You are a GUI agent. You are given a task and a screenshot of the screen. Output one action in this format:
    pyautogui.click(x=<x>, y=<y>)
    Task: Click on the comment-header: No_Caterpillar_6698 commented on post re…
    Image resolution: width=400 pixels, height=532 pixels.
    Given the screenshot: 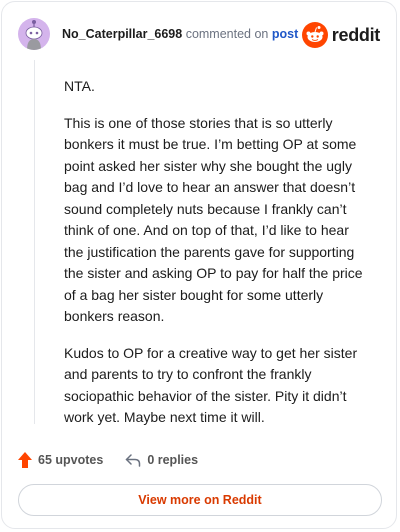 What is the action you would take?
    pyautogui.click(x=199, y=35)
    